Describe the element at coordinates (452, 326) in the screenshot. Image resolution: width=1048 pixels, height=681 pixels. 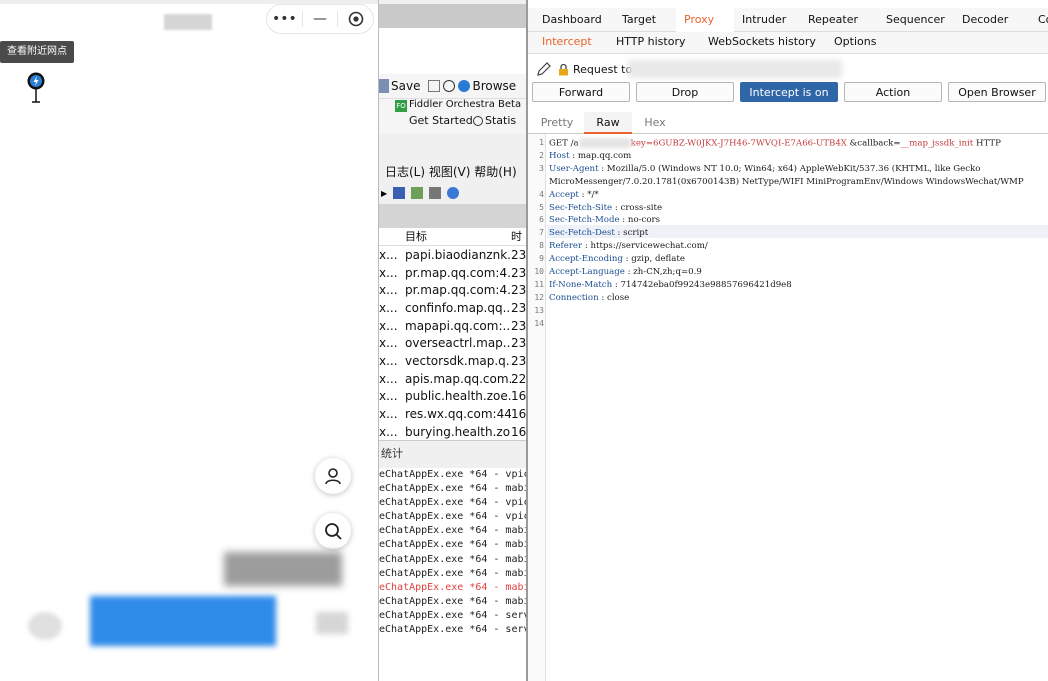
I see `session-row: x... mapapi.qq.com:... 23` at that location.